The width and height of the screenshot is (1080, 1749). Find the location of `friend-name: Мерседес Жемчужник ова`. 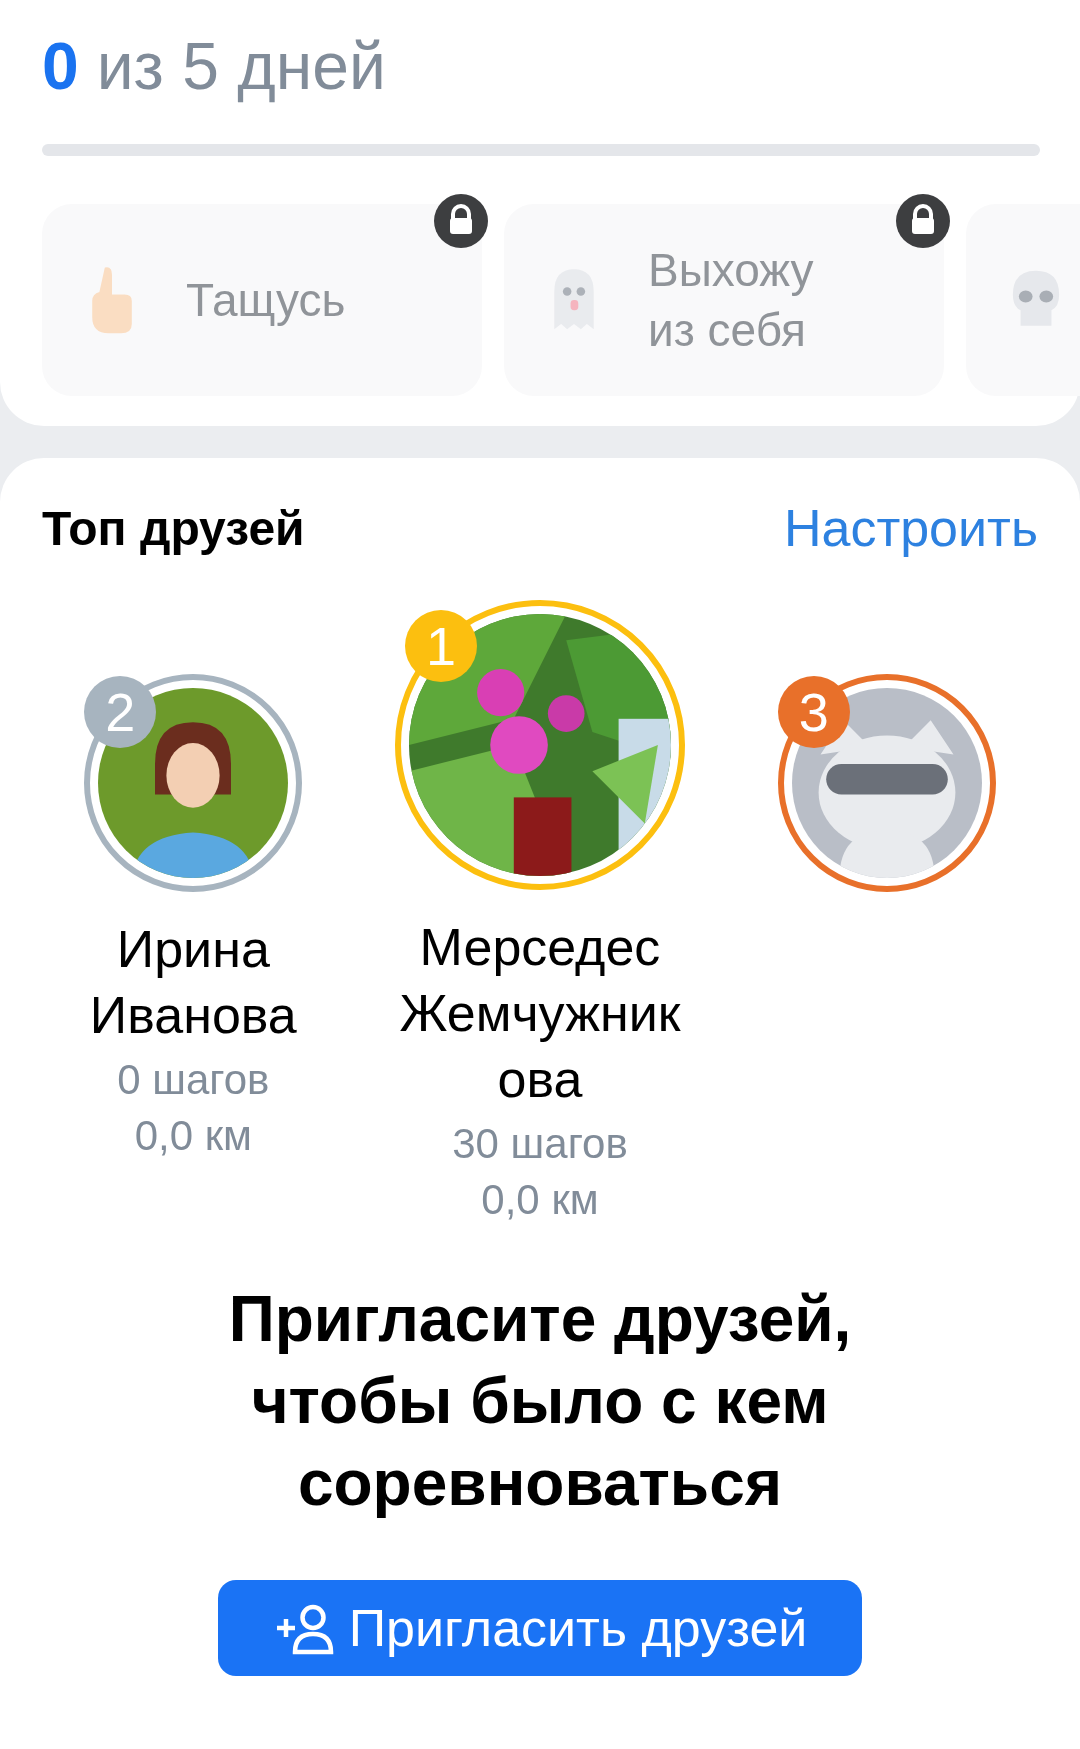

friend-name: Мерседес Жемчужник ова is located at coordinates (540, 1013).